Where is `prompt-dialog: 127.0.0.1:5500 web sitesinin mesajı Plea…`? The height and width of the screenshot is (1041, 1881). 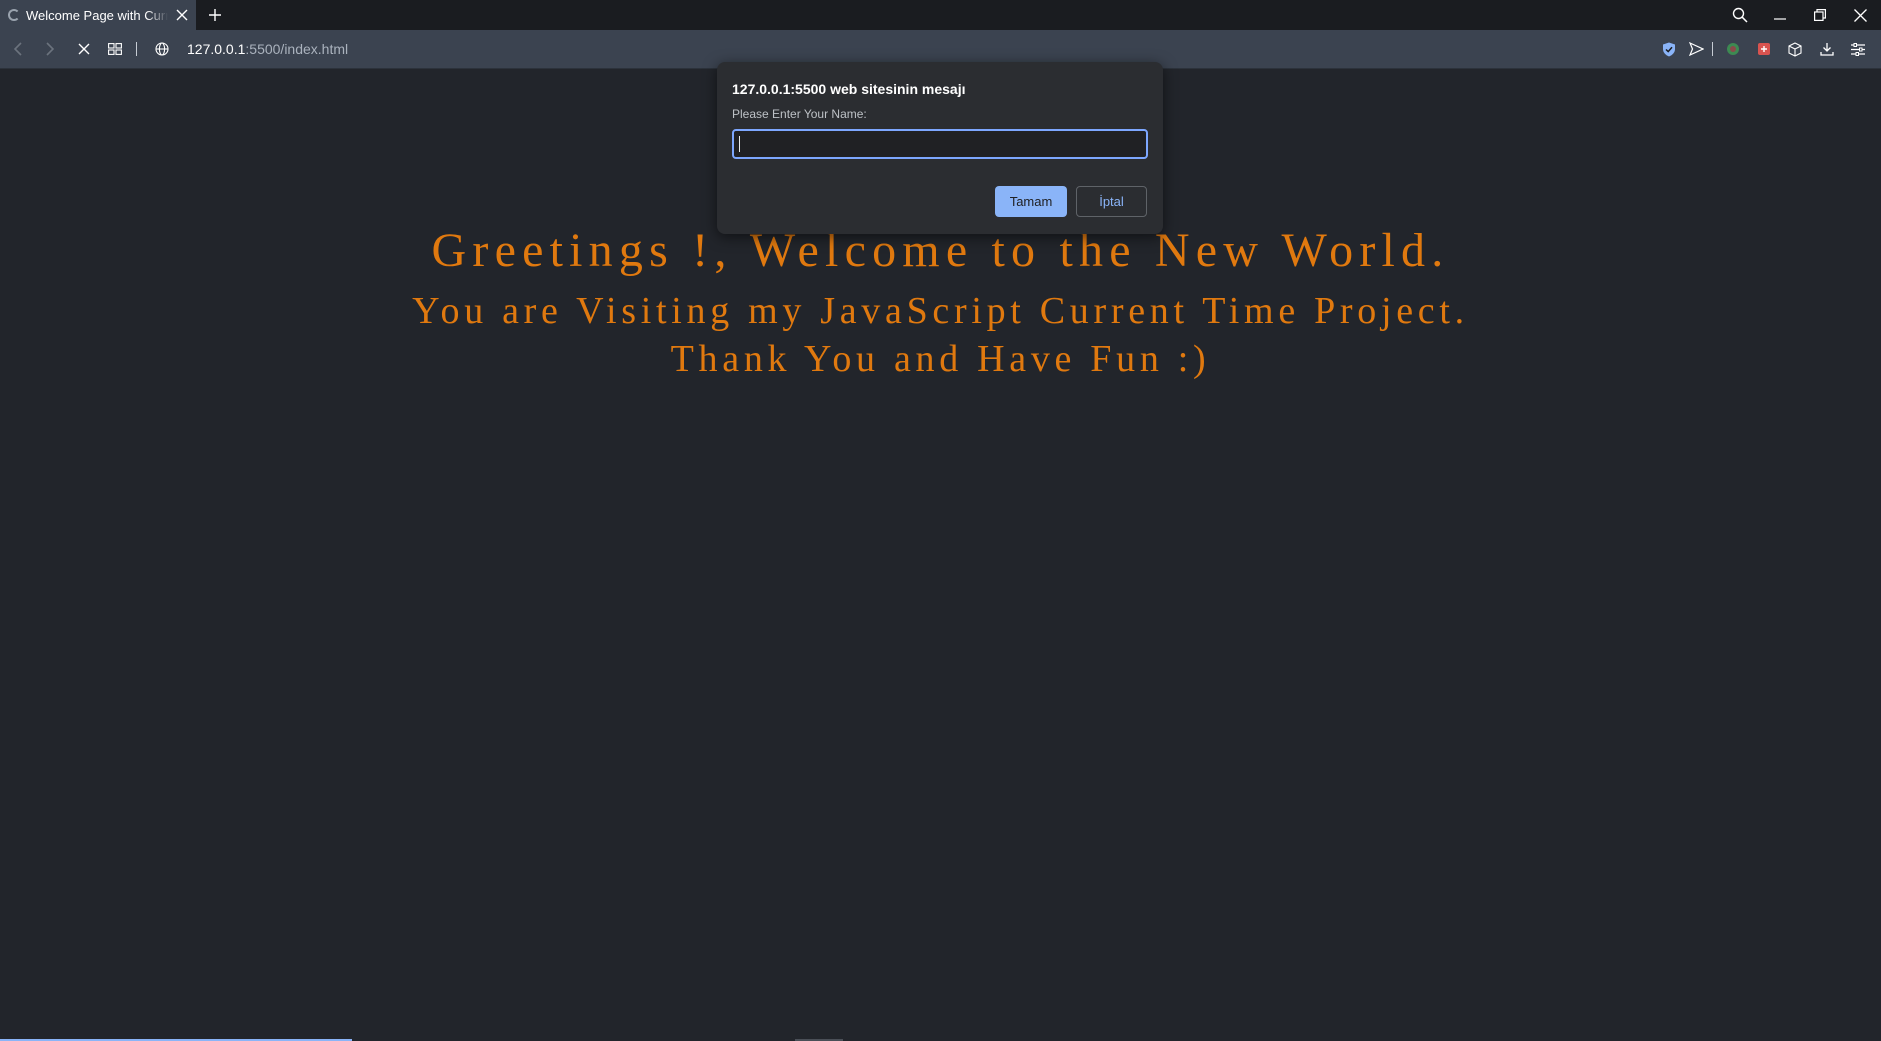
prompt-dialog: 127.0.0.1:5500 web sitesinin mesajı Plea… is located at coordinates (940, 148).